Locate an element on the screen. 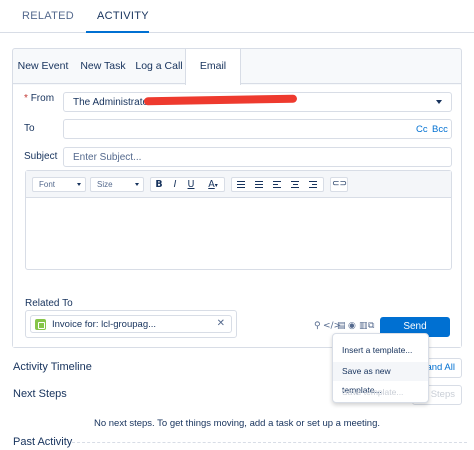 This screenshot has width=474, height=450. redaction-mark is located at coordinates (220, 100).